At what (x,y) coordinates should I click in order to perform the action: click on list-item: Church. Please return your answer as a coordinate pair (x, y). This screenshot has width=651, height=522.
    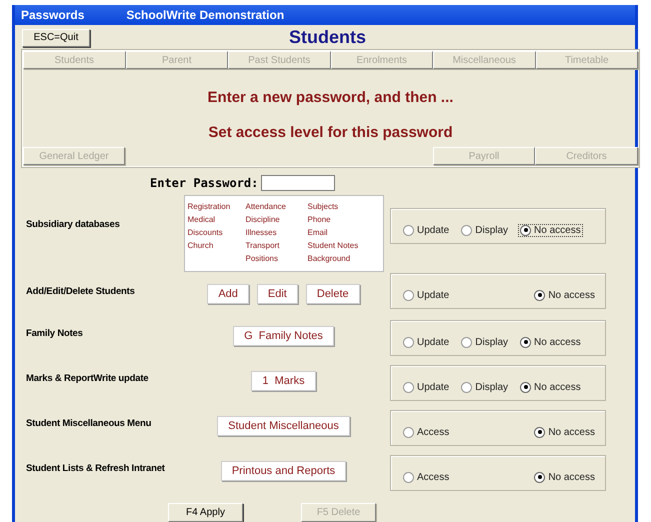
    Looking at the image, I should click on (217, 245).